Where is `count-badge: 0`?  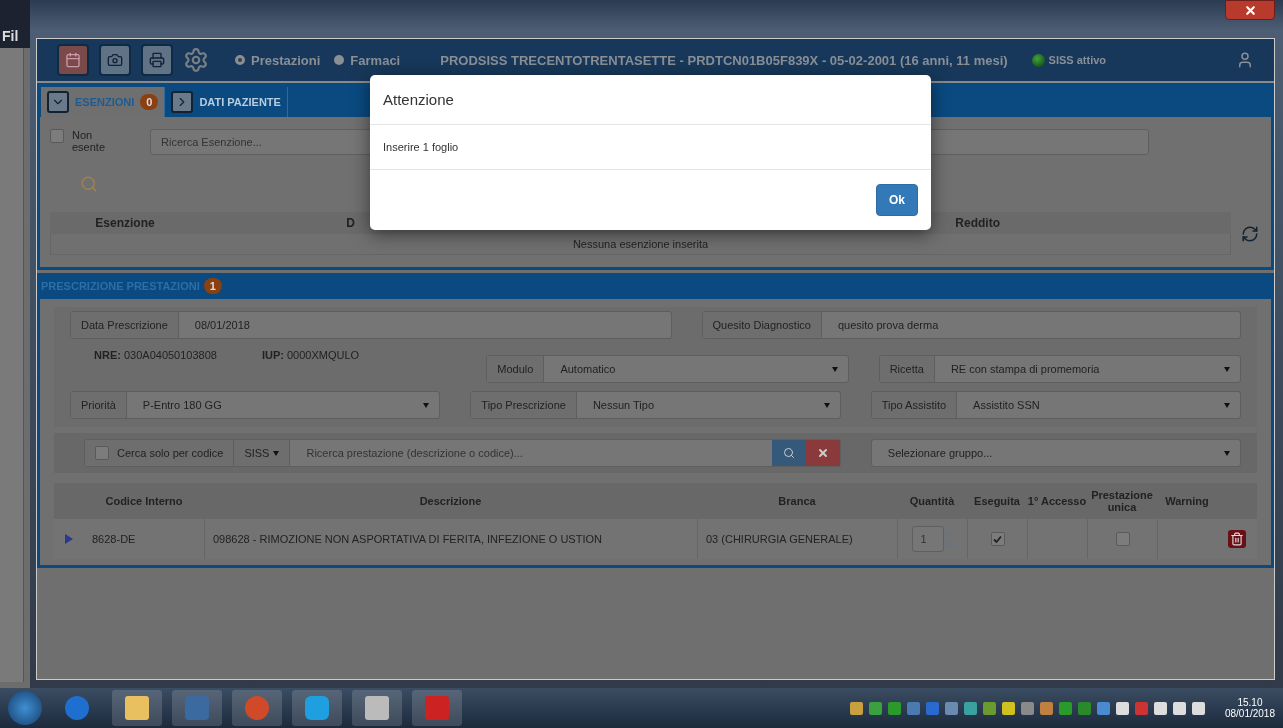
count-badge: 0 is located at coordinates (149, 102).